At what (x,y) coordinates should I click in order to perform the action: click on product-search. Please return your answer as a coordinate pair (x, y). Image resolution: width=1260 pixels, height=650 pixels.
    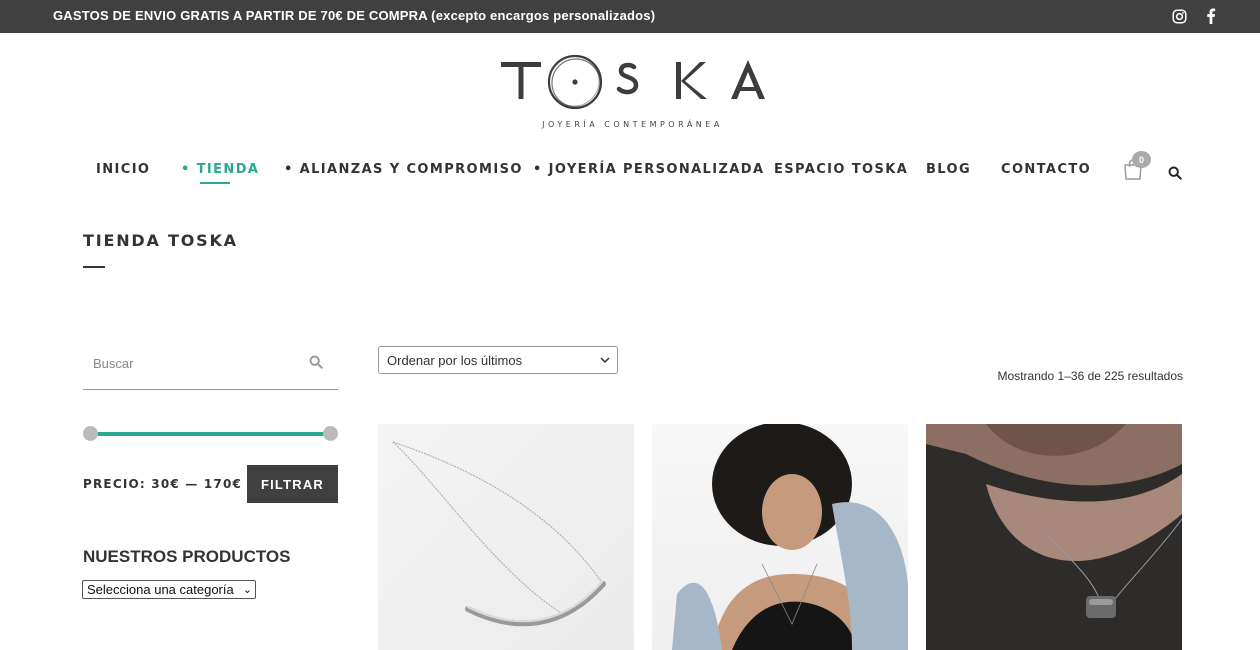
    Looking at the image, I should click on (210, 367).